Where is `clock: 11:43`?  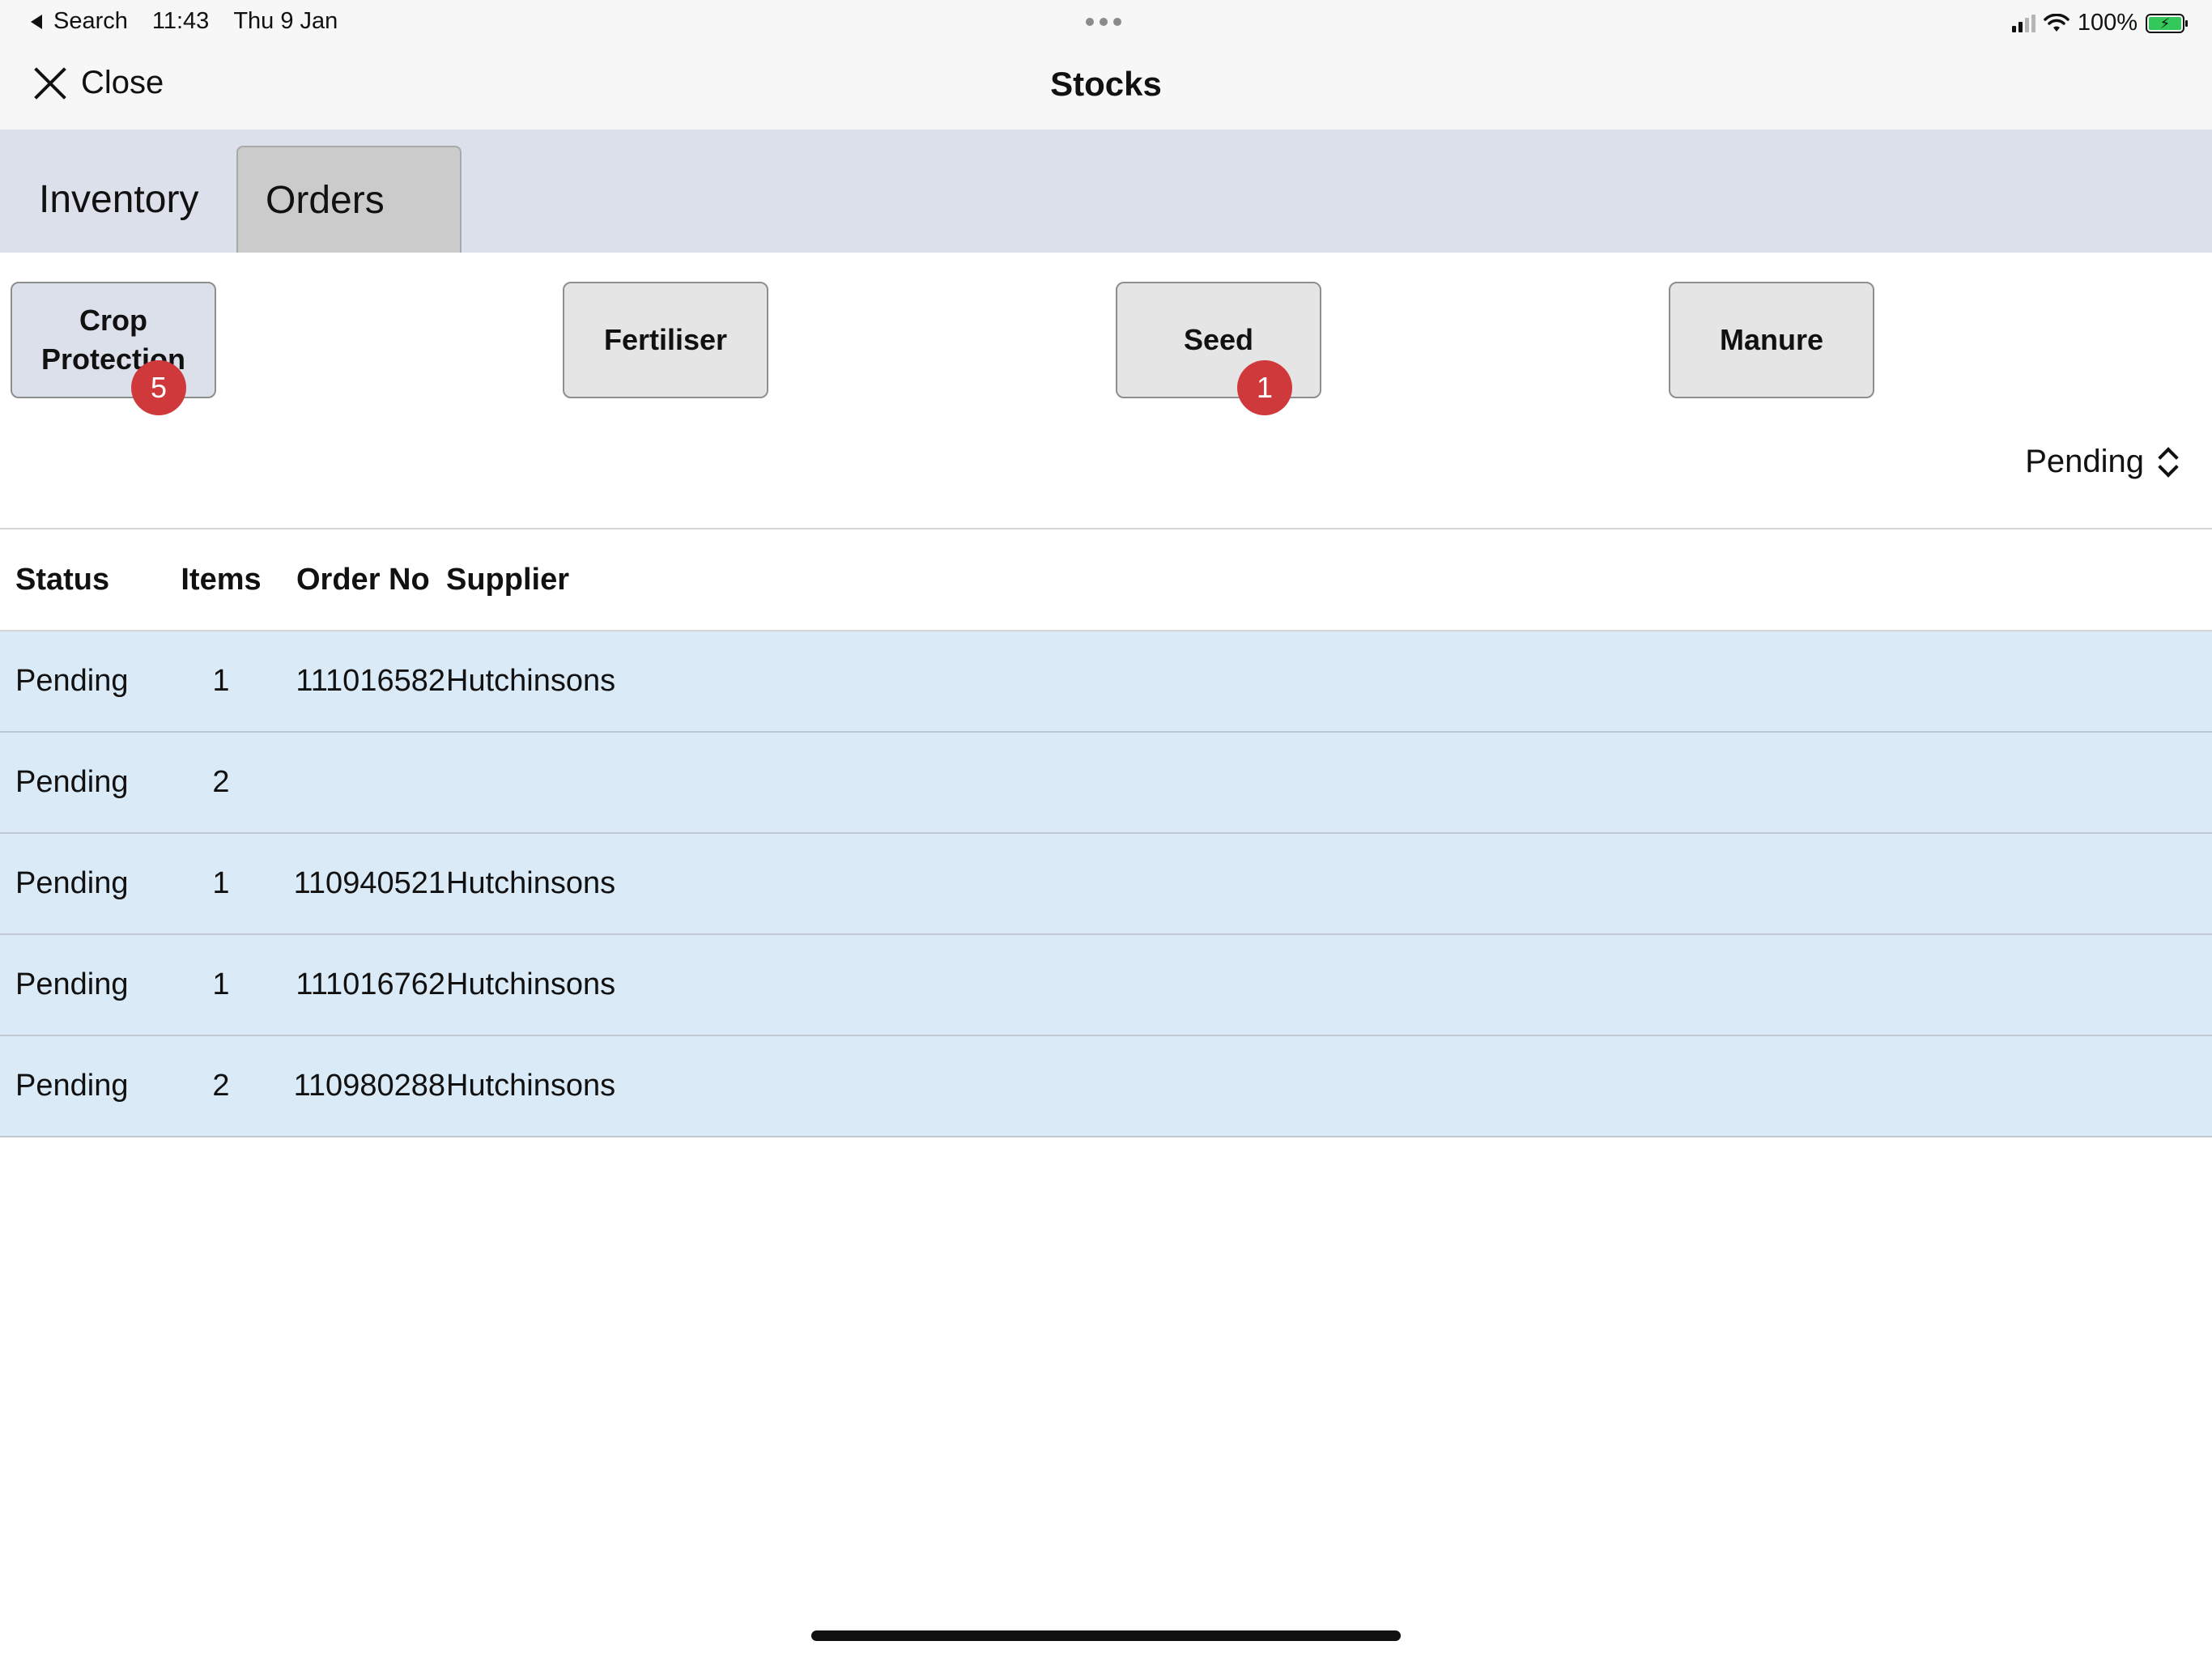 clock: 11:43 is located at coordinates (181, 21).